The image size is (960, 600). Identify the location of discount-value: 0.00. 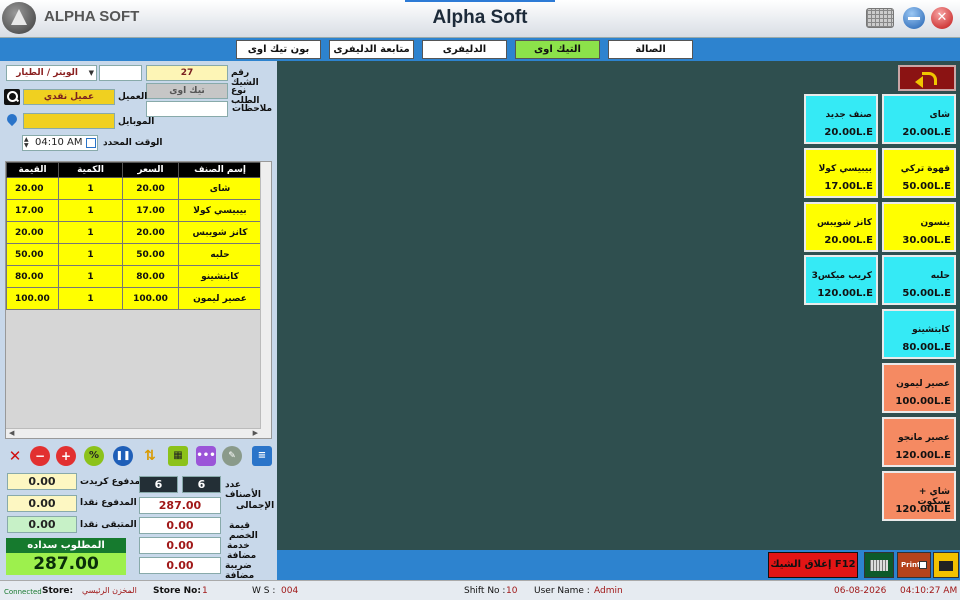
(180, 525).